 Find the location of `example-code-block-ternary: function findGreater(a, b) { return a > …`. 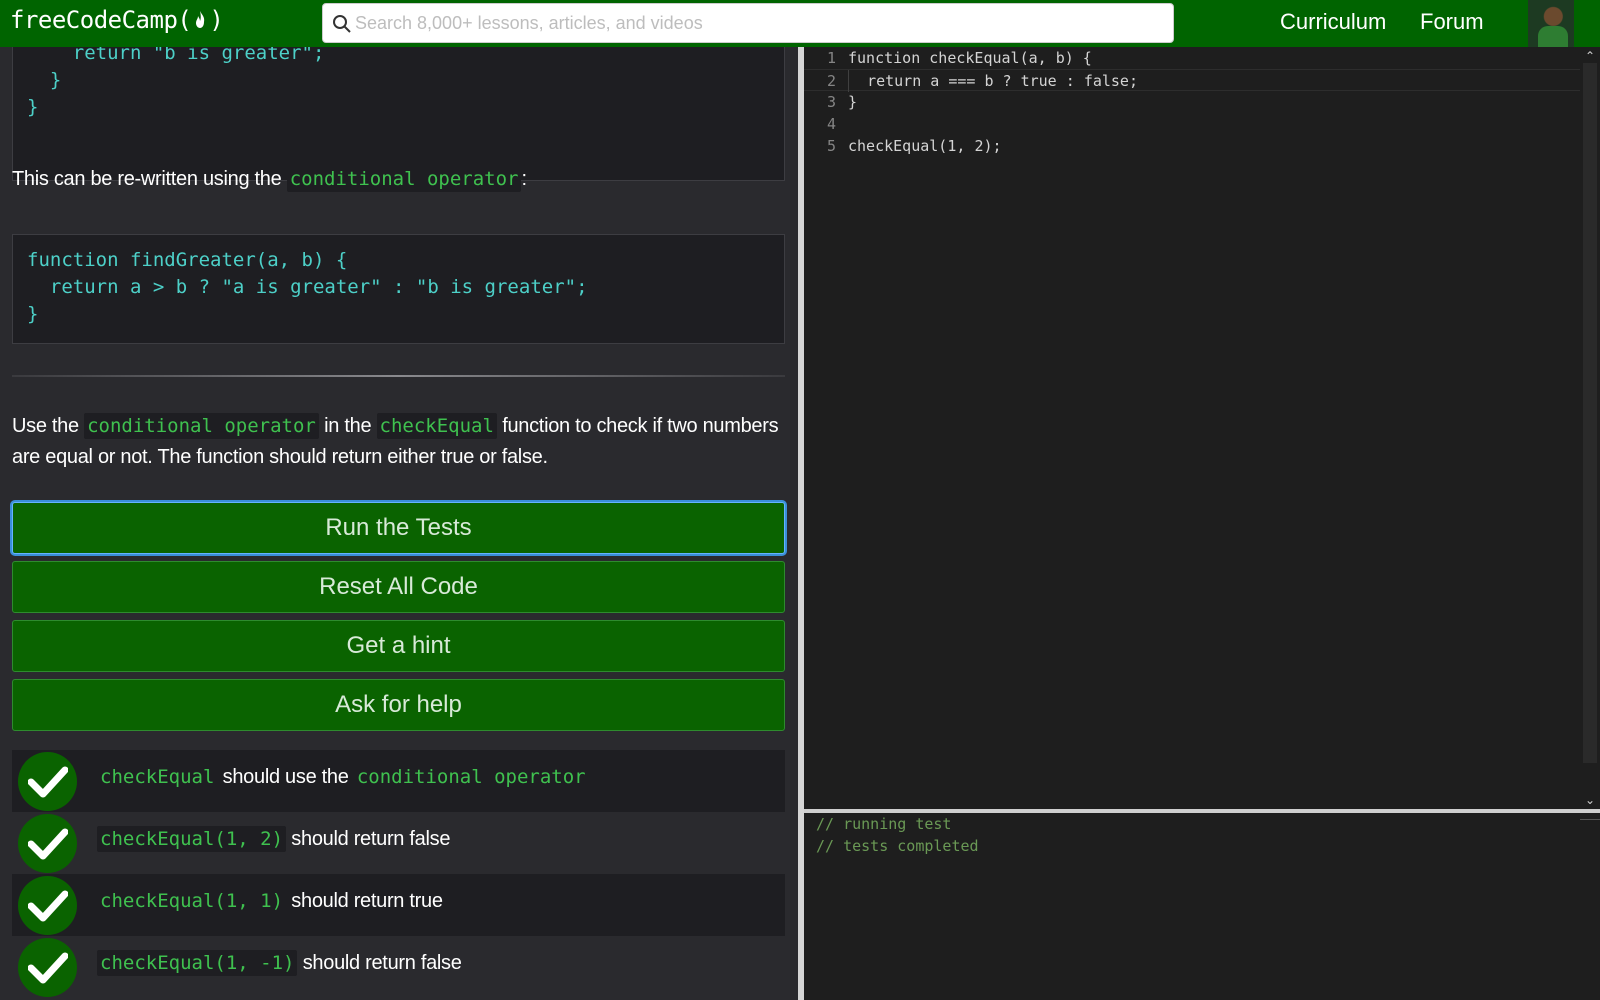

example-code-block-ternary: function findGreater(a, b) { return a > … is located at coordinates (398, 289).